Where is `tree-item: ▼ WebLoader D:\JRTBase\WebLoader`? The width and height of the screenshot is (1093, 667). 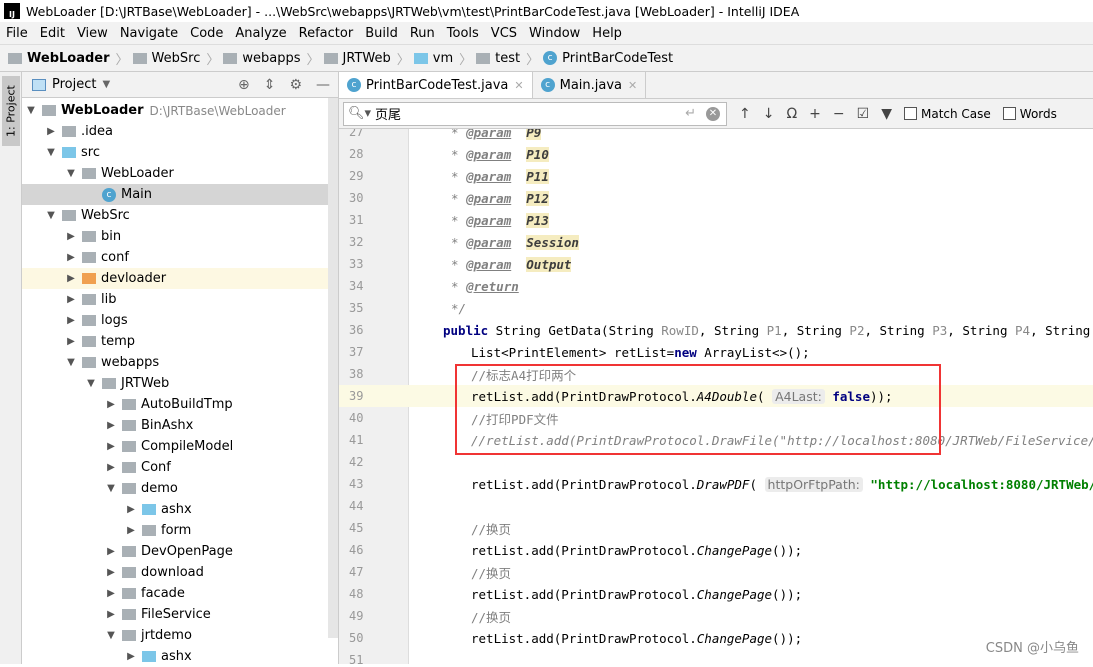
tree-item: ▼ WebLoader D:\JRTBase\WebLoader is located at coordinates (180, 110).